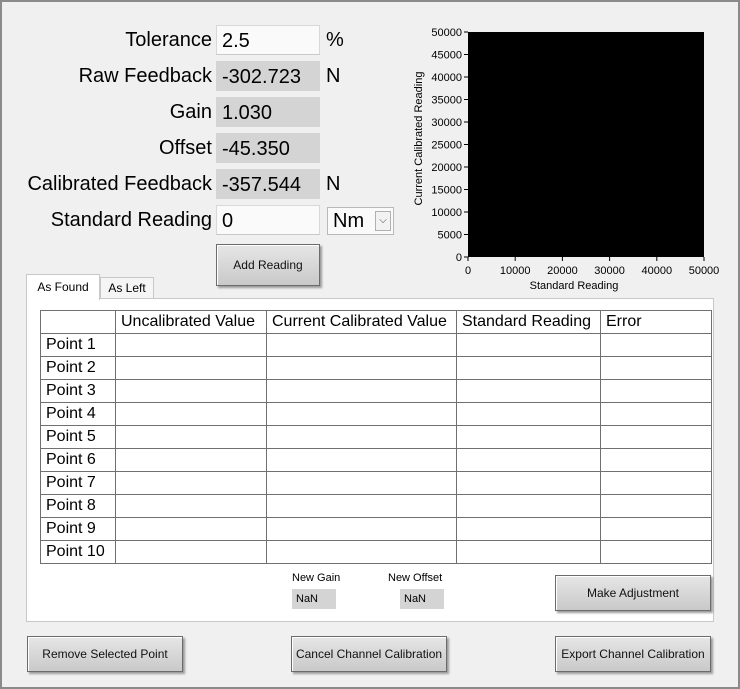 The image size is (740, 689). I want to click on new-offset-label: New Offset, so click(415, 578).